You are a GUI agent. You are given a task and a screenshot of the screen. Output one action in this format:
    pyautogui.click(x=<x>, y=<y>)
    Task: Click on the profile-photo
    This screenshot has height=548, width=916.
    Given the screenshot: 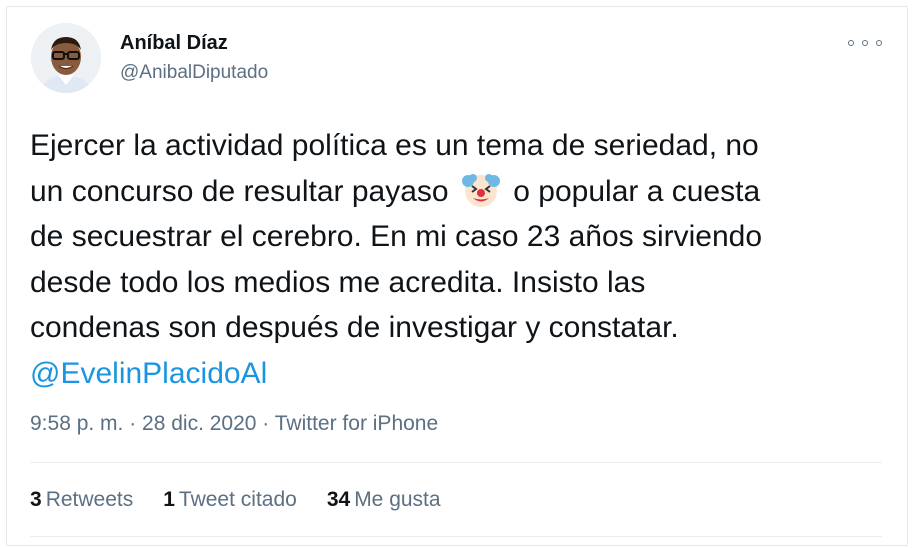 What is the action you would take?
    pyautogui.click(x=66, y=58)
    